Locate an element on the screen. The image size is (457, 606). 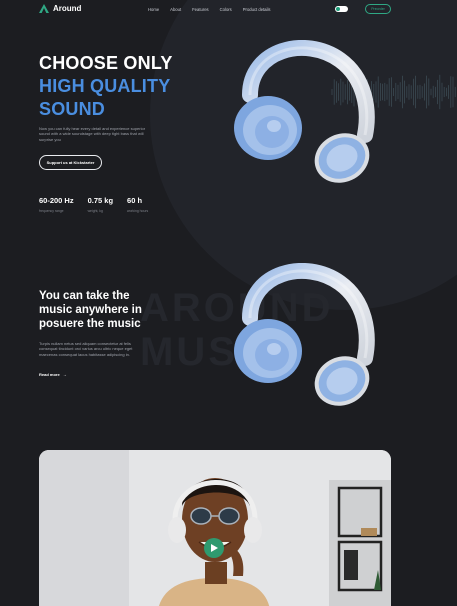
stat-label: frequency range is located at coordinates (51, 211).